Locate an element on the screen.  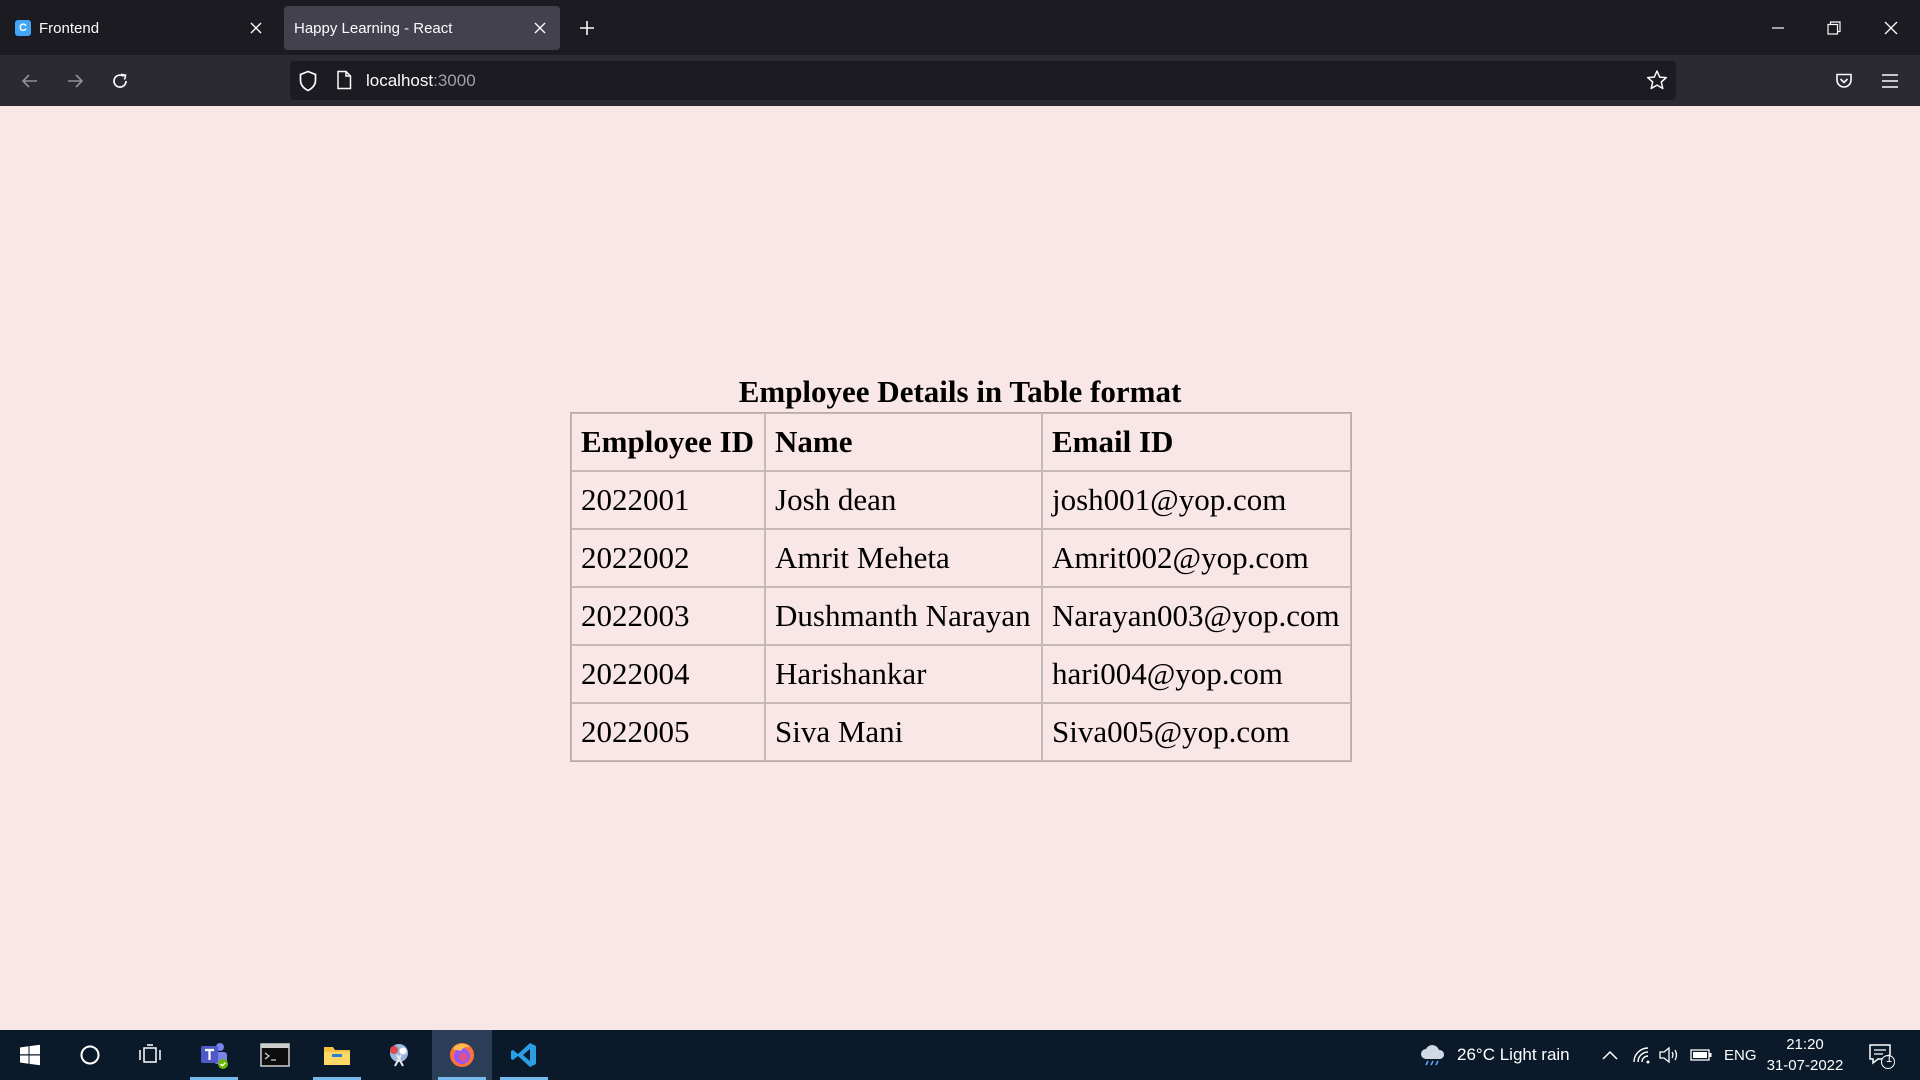
table-row: 2022002 Amrit Meheta Amrit002@yop.com is located at coordinates (961, 558).